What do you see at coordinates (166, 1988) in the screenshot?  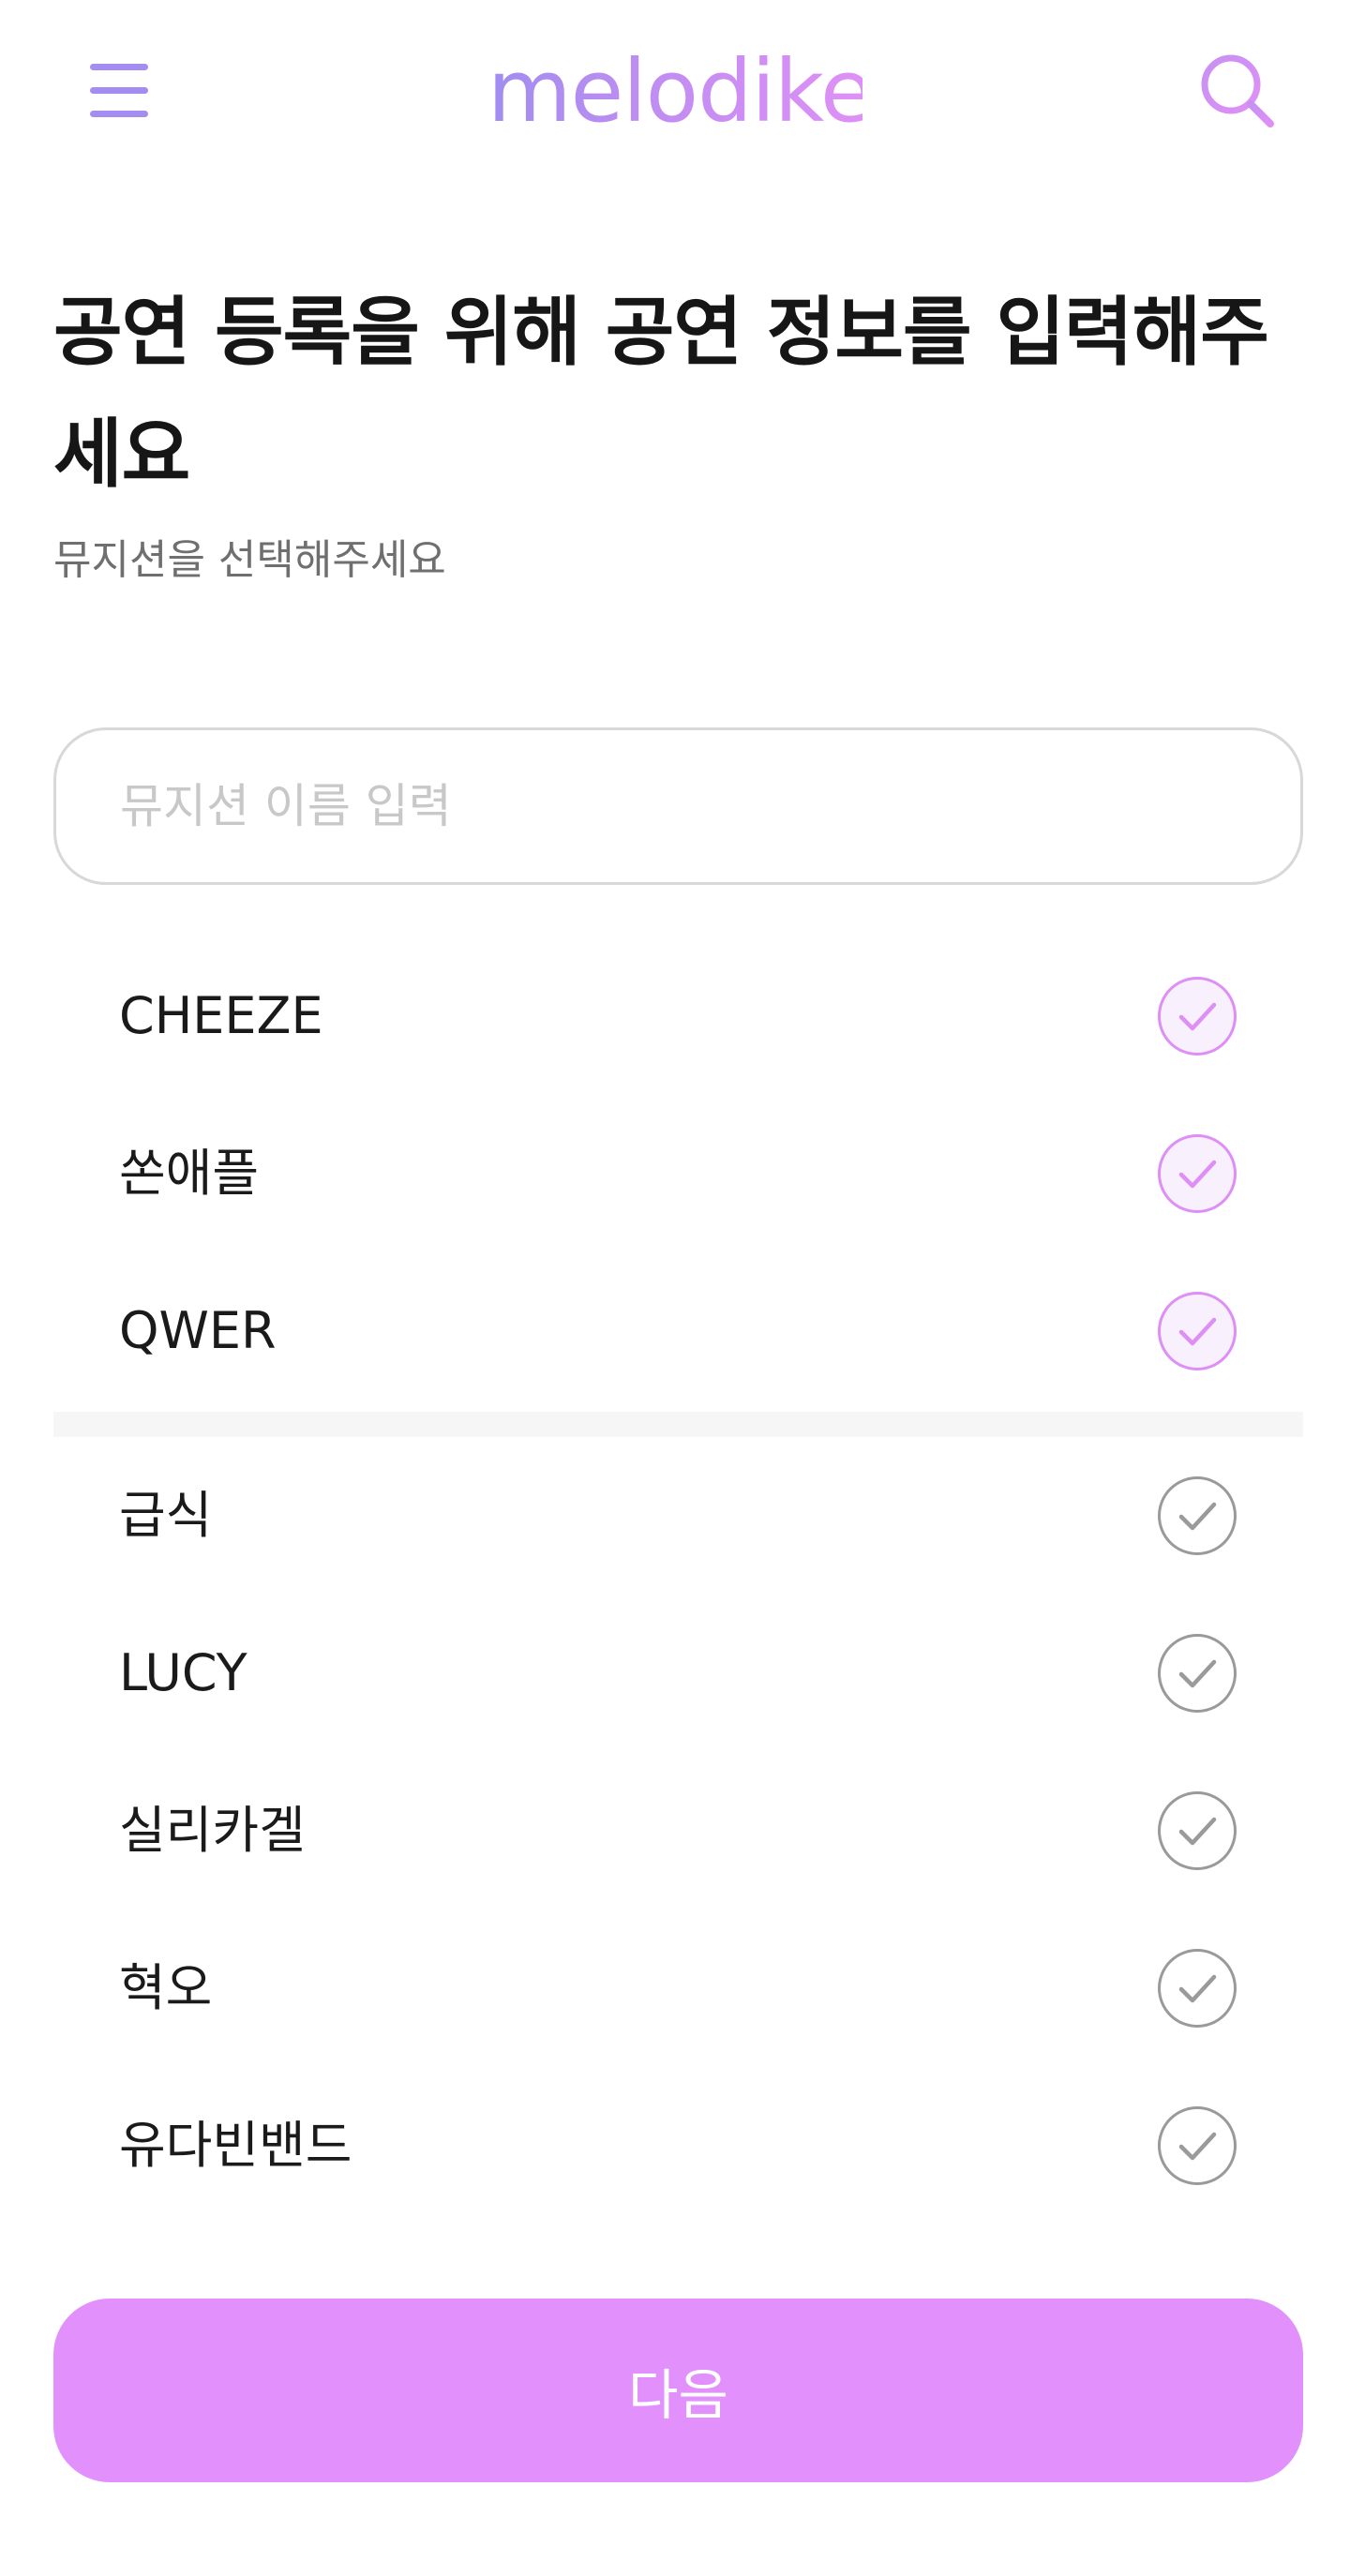 I see `musician-name: 혁오` at bounding box center [166, 1988].